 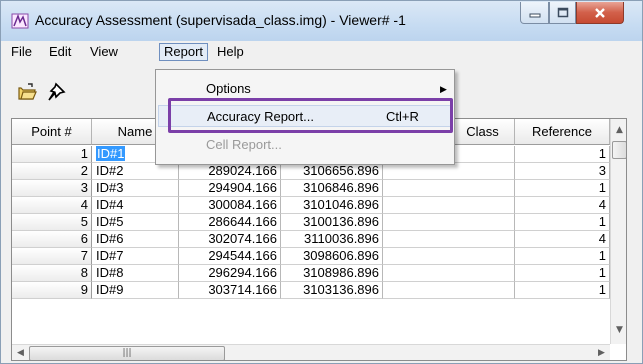 I want to click on scroll-up-icon: ▲, so click(x=619, y=130).